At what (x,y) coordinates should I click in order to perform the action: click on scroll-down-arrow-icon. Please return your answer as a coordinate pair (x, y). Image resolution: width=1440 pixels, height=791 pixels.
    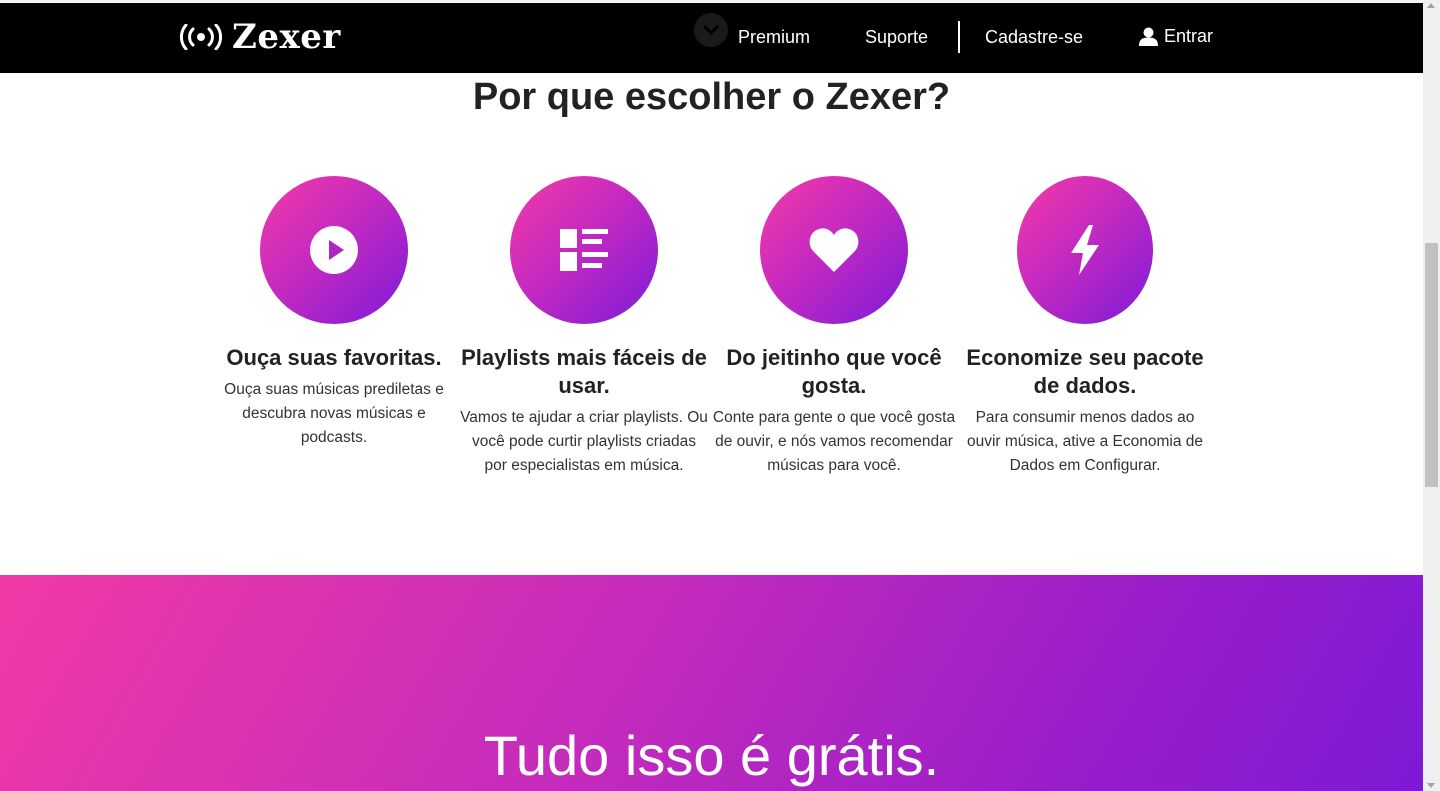
    Looking at the image, I should click on (1431, 785).